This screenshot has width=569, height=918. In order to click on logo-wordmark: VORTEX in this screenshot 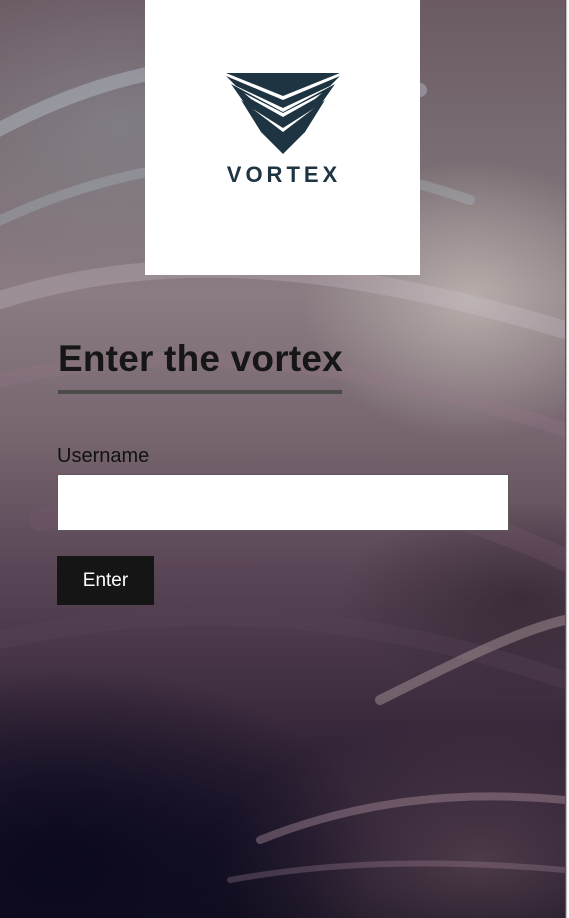, I will do `click(284, 174)`.